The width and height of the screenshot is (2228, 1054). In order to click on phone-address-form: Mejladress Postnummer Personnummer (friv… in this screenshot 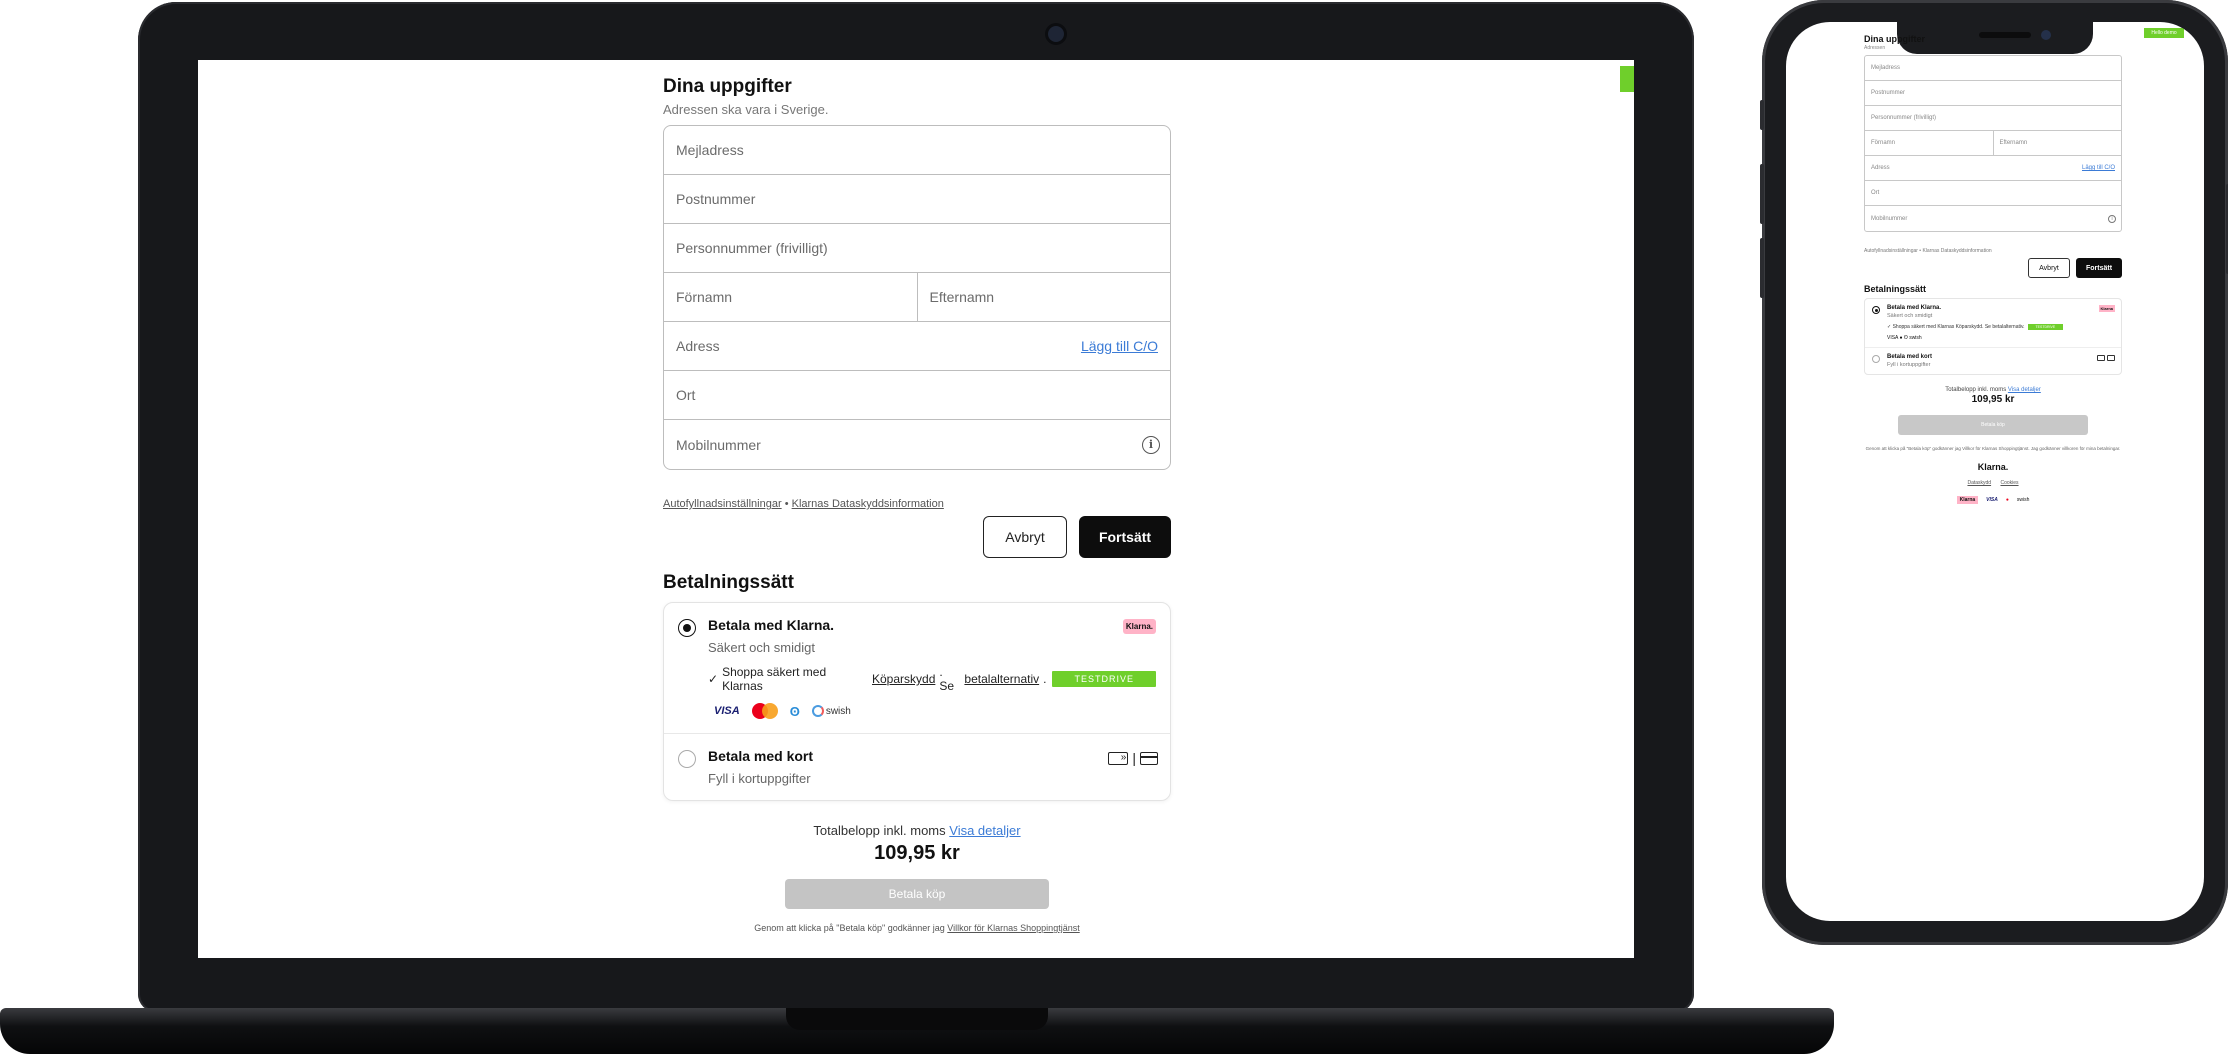, I will do `click(1993, 143)`.